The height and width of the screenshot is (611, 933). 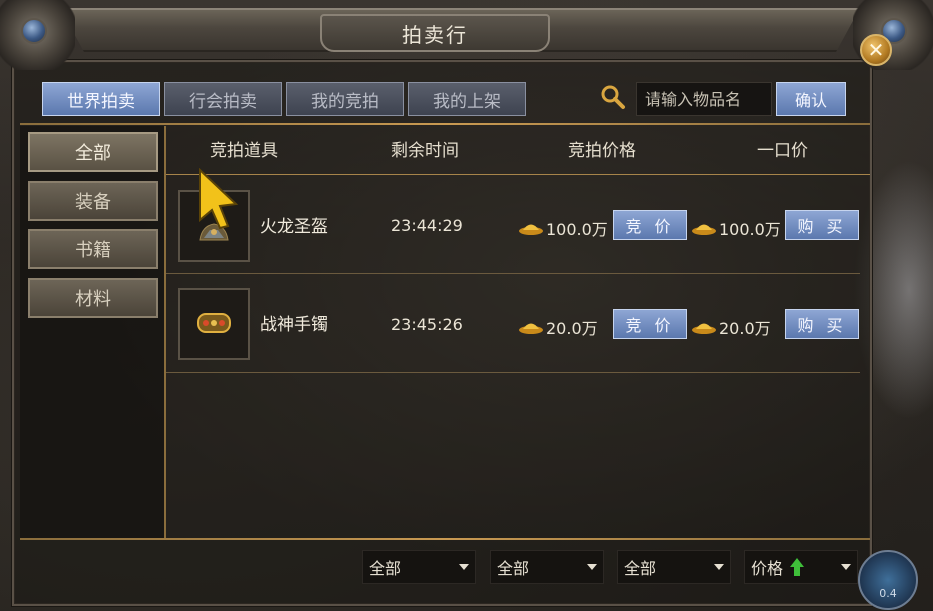 What do you see at coordinates (674, 567) in the screenshot?
I see `filter-dropdown-3: 全部` at bounding box center [674, 567].